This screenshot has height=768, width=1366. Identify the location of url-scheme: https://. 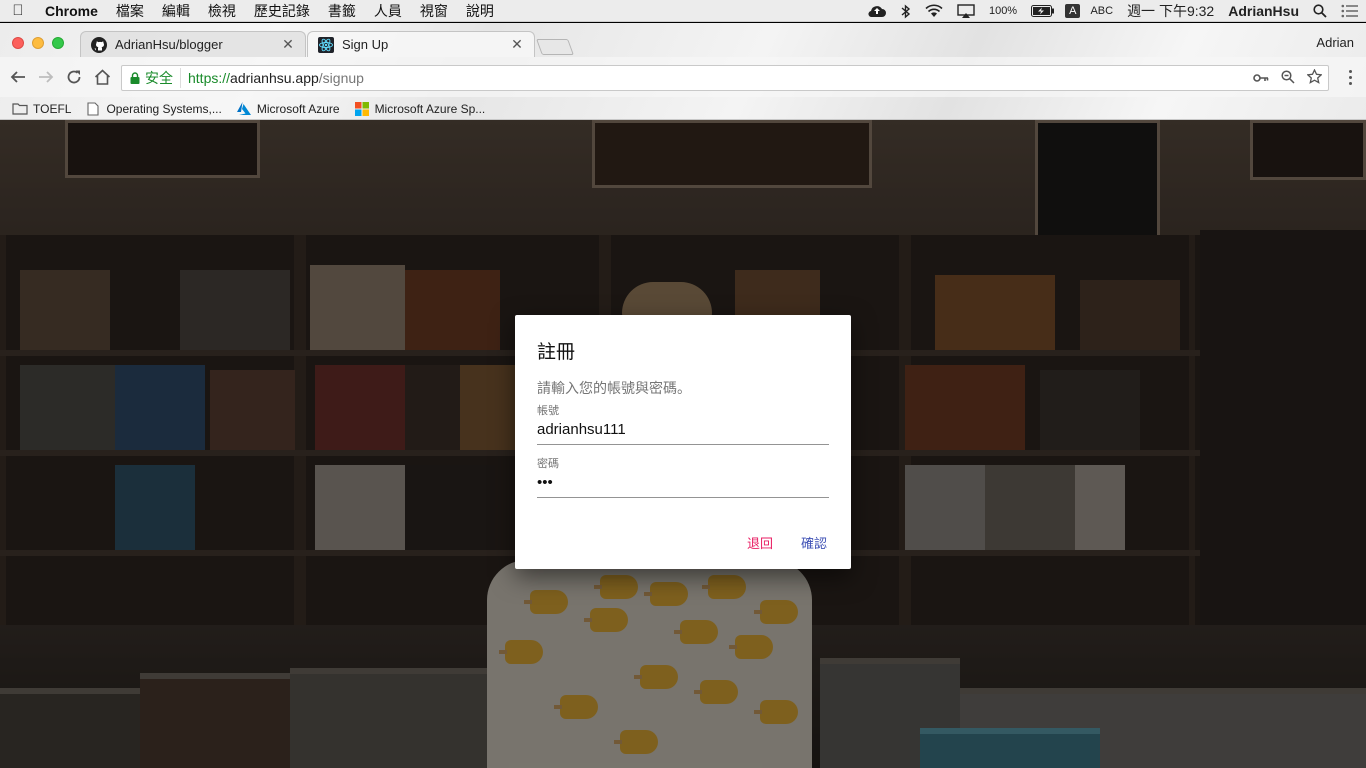
(209, 78).